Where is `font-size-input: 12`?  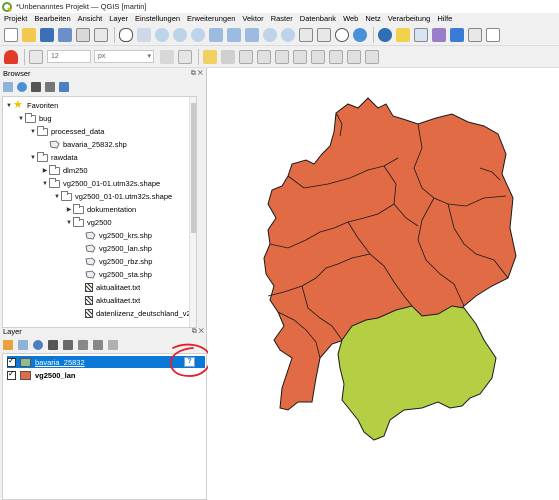
font-size-input: 12 is located at coordinates (69, 56).